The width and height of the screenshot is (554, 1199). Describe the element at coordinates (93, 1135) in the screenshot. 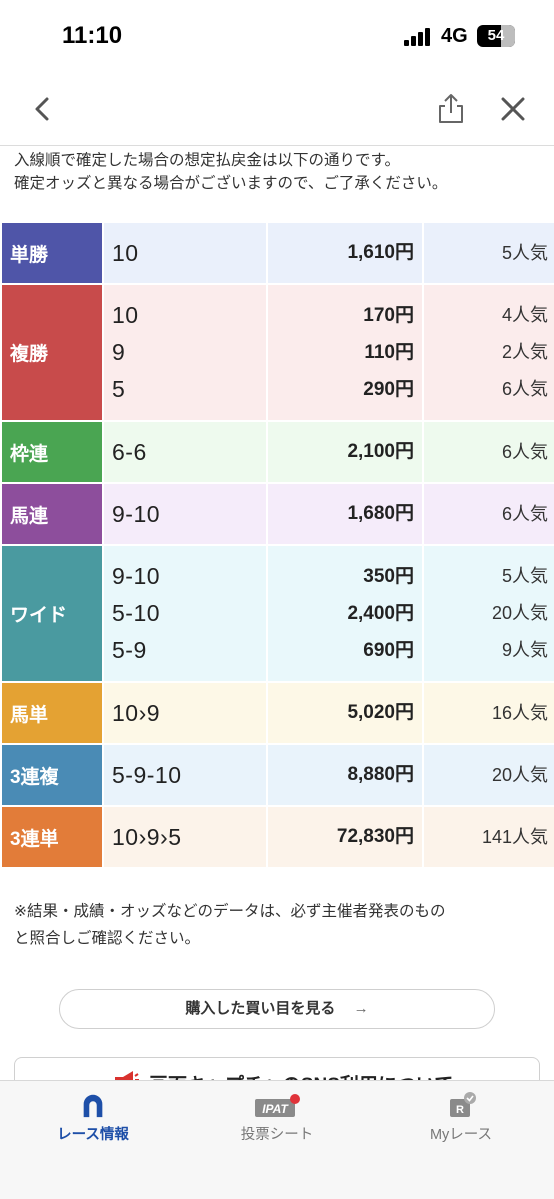

I see `tab-label: レース情報` at that location.